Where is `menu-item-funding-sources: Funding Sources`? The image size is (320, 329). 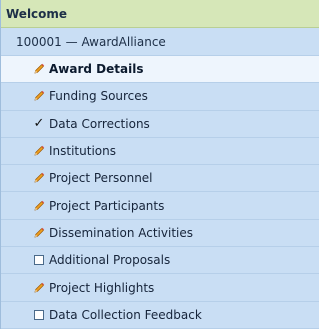 menu-item-funding-sources: Funding Sources is located at coordinates (160, 97).